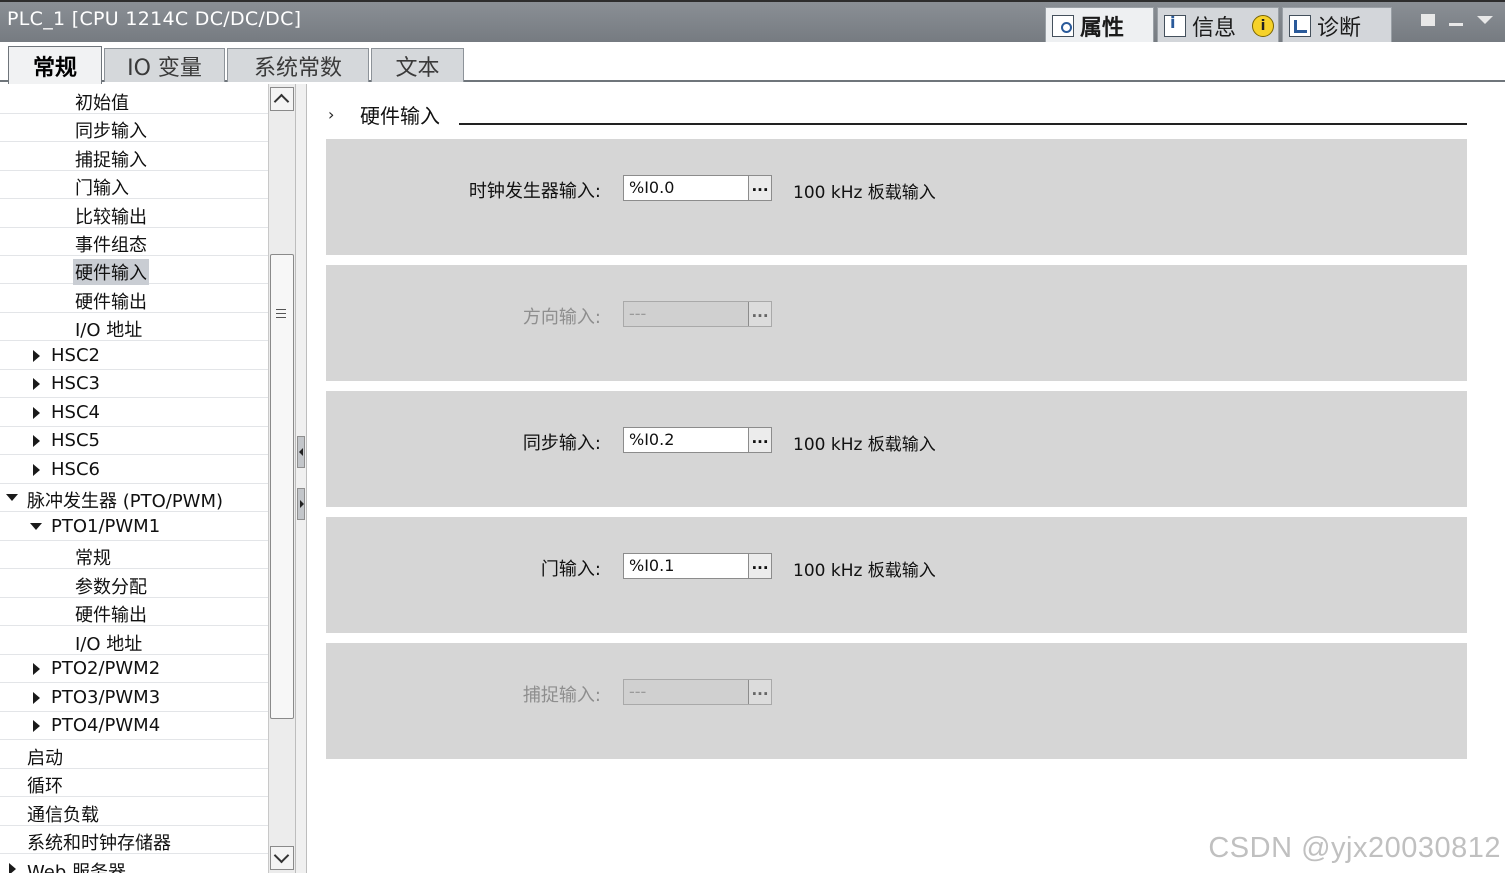 This screenshot has height=873, width=1505. Describe the element at coordinates (1428, 20) in the screenshot. I see `float-window-icon` at that location.